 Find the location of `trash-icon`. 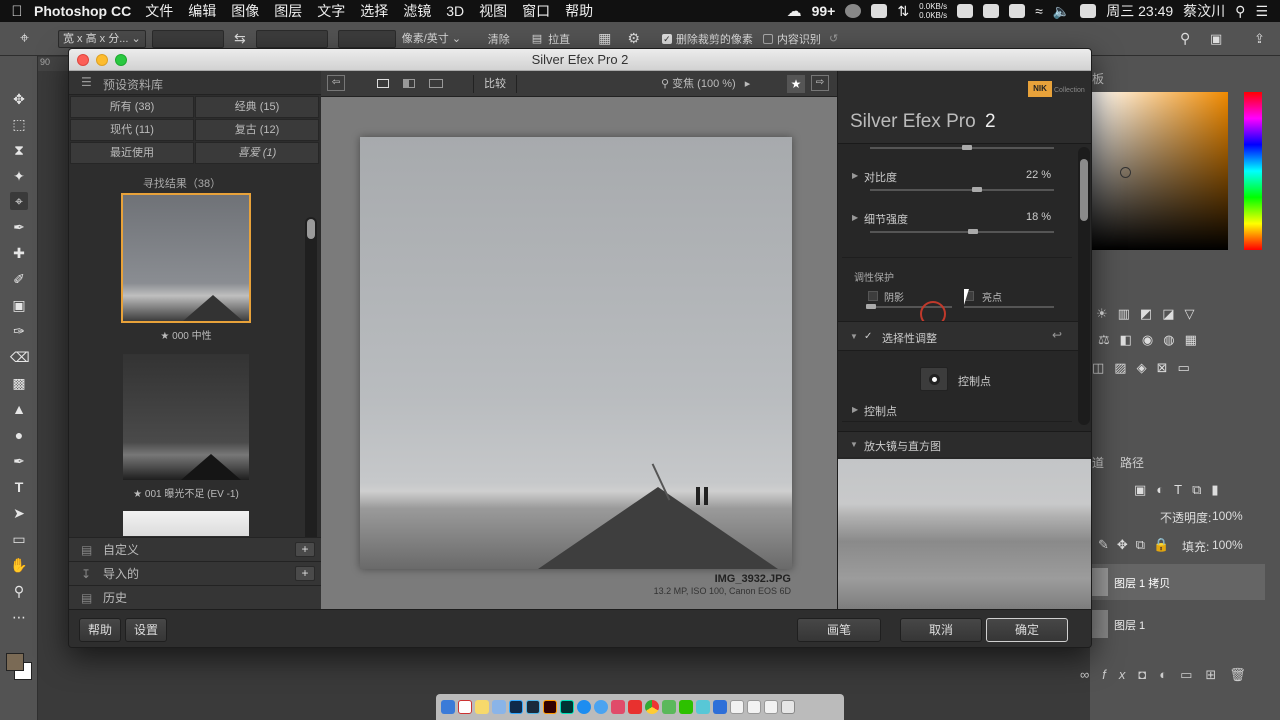

trash-icon is located at coordinates (788, 707).